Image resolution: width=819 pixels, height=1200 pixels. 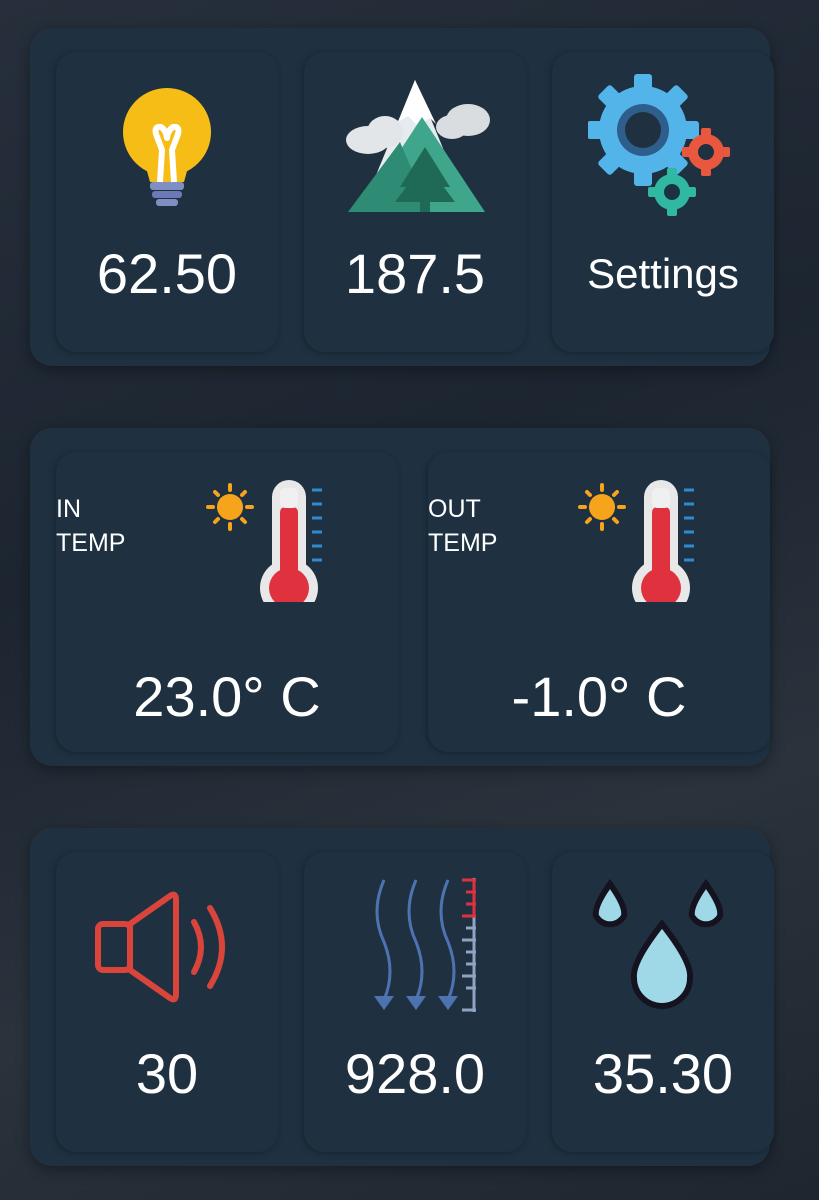 What do you see at coordinates (160, 947) in the screenshot?
I see `speaker-icon` at bounding box center [160, 947].